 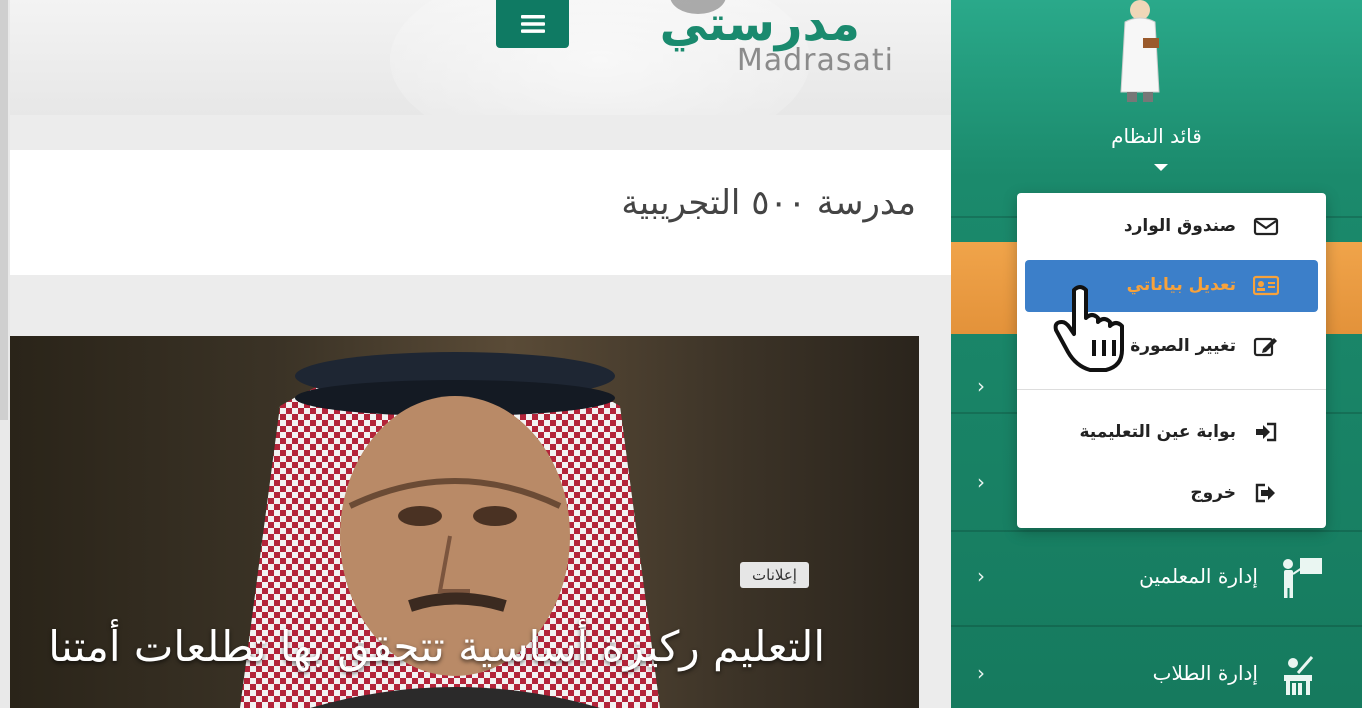 What do you see at coordinates (1179, 226) in the screenshot?
I see `menu-item-label: صندوق الوارد` at bounding box center [1179, 226].